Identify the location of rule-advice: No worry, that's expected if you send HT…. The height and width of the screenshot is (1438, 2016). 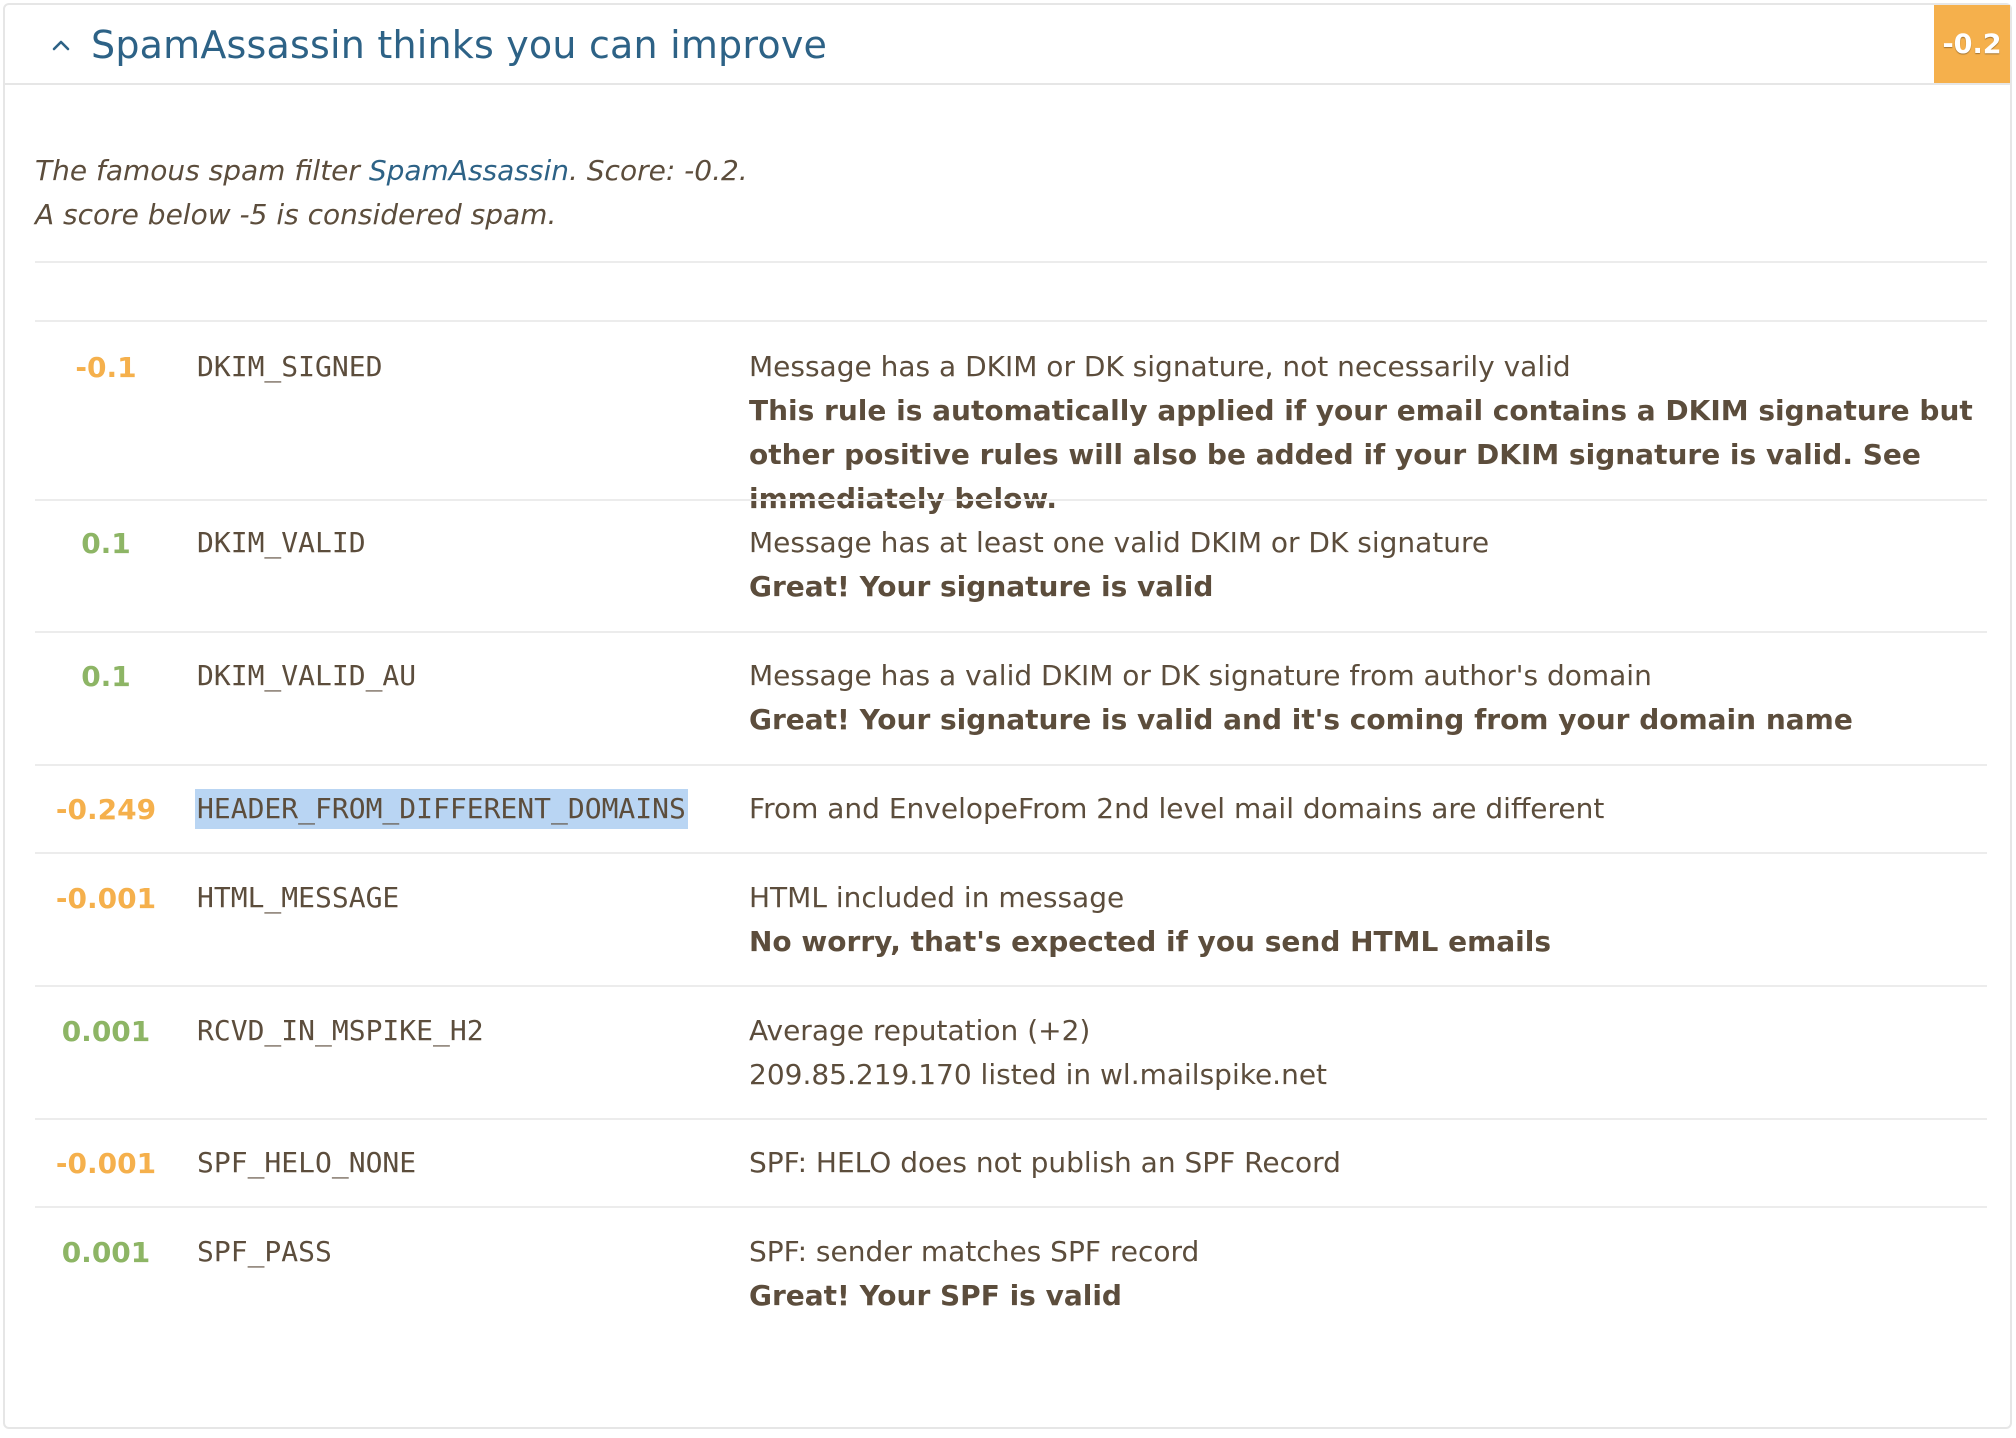
(1150, 941).